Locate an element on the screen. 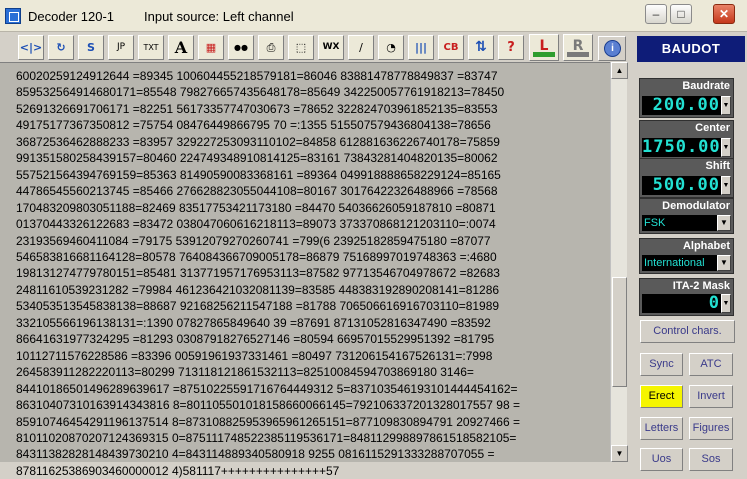 This screenshot has width=747, height=479. shift-value: 500.00 is located at coordinates (682, 185).